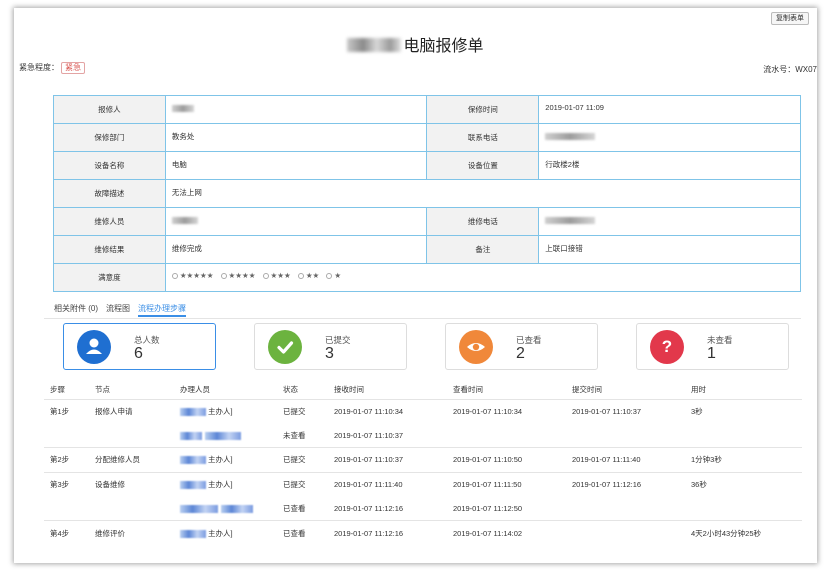 This screenshot has height=575, width=827. Describe the element at coordinates (422, 318) in the screenshot. I see `tab-divider` at that location.